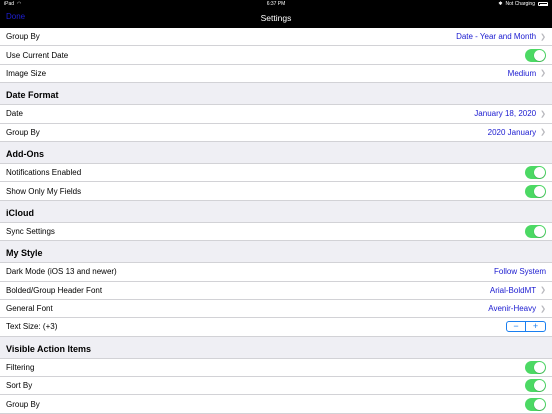  What do you see at coordinates (276, 114) in the screenshot?
I see `date-row: Date January 18, 2020 ❯` at bounding box center [276, 114].